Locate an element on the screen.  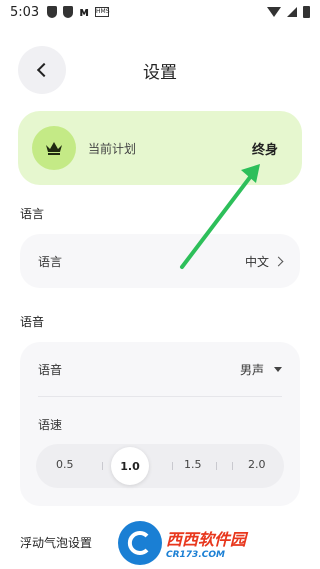
language-row: 语言 中文 is located at coordinates (161, 261).